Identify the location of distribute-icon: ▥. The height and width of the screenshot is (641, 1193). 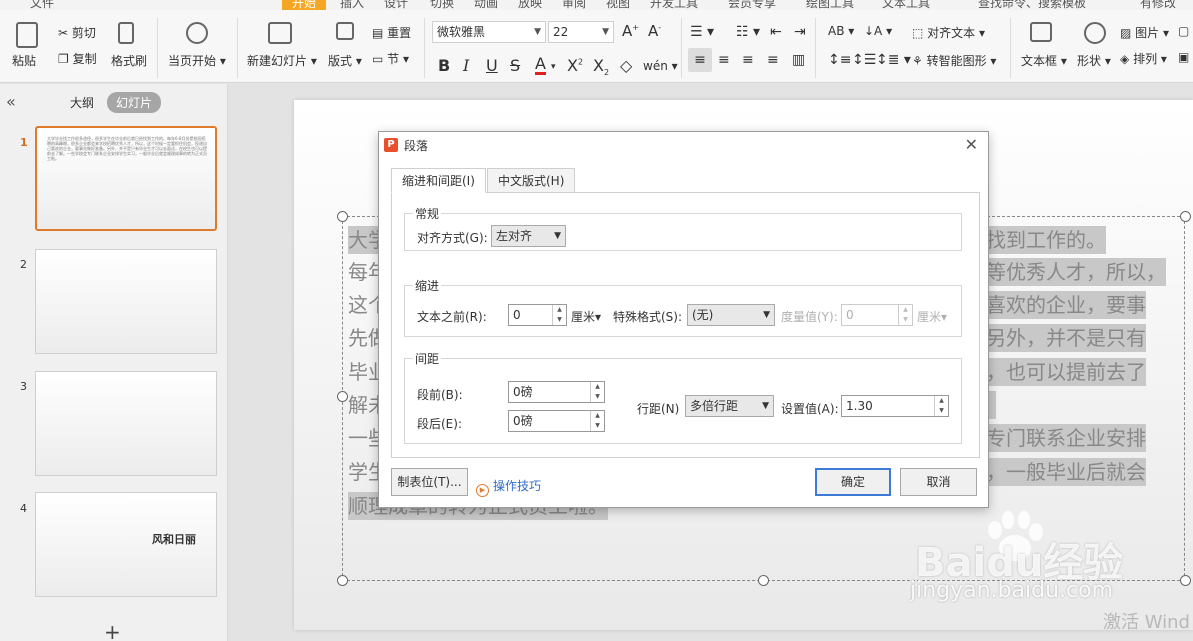
(798, 60).